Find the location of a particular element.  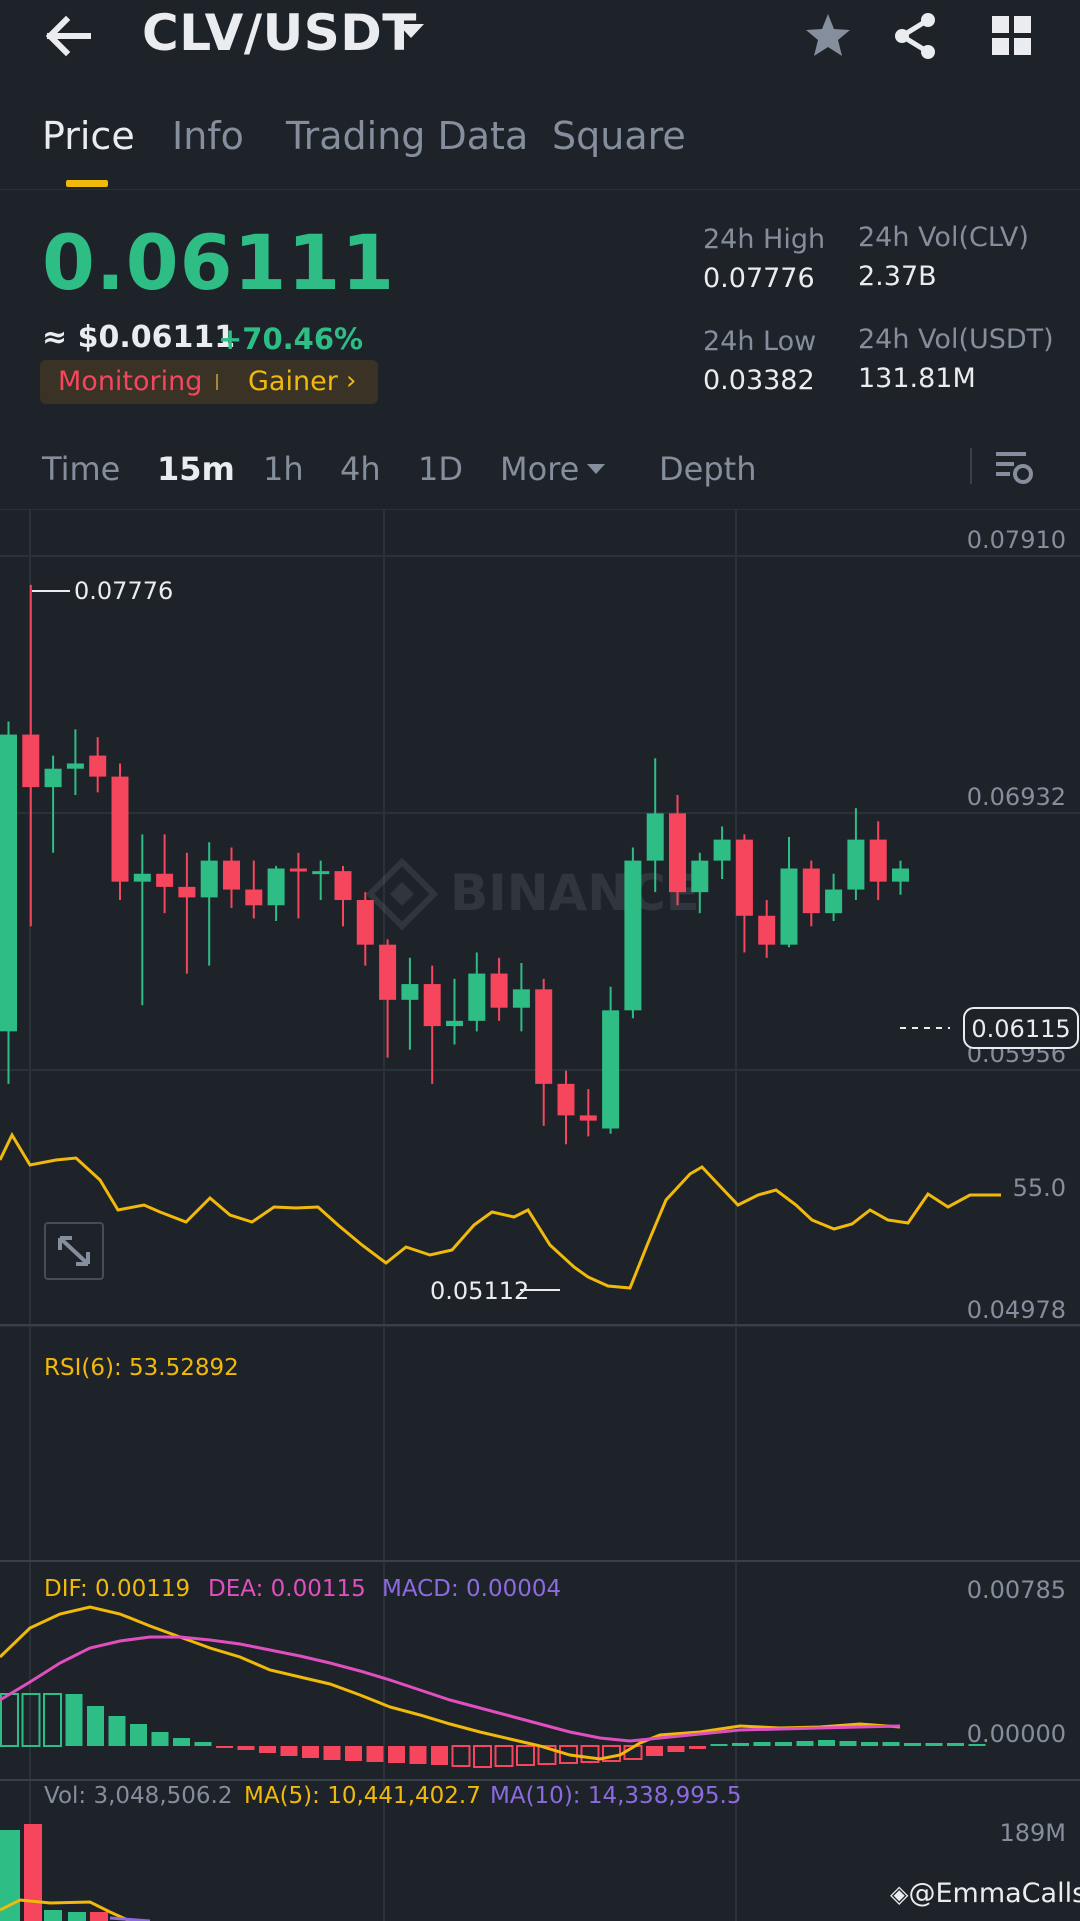

low-marker-label: 0.05112 is located at coordinates (479, 1291).